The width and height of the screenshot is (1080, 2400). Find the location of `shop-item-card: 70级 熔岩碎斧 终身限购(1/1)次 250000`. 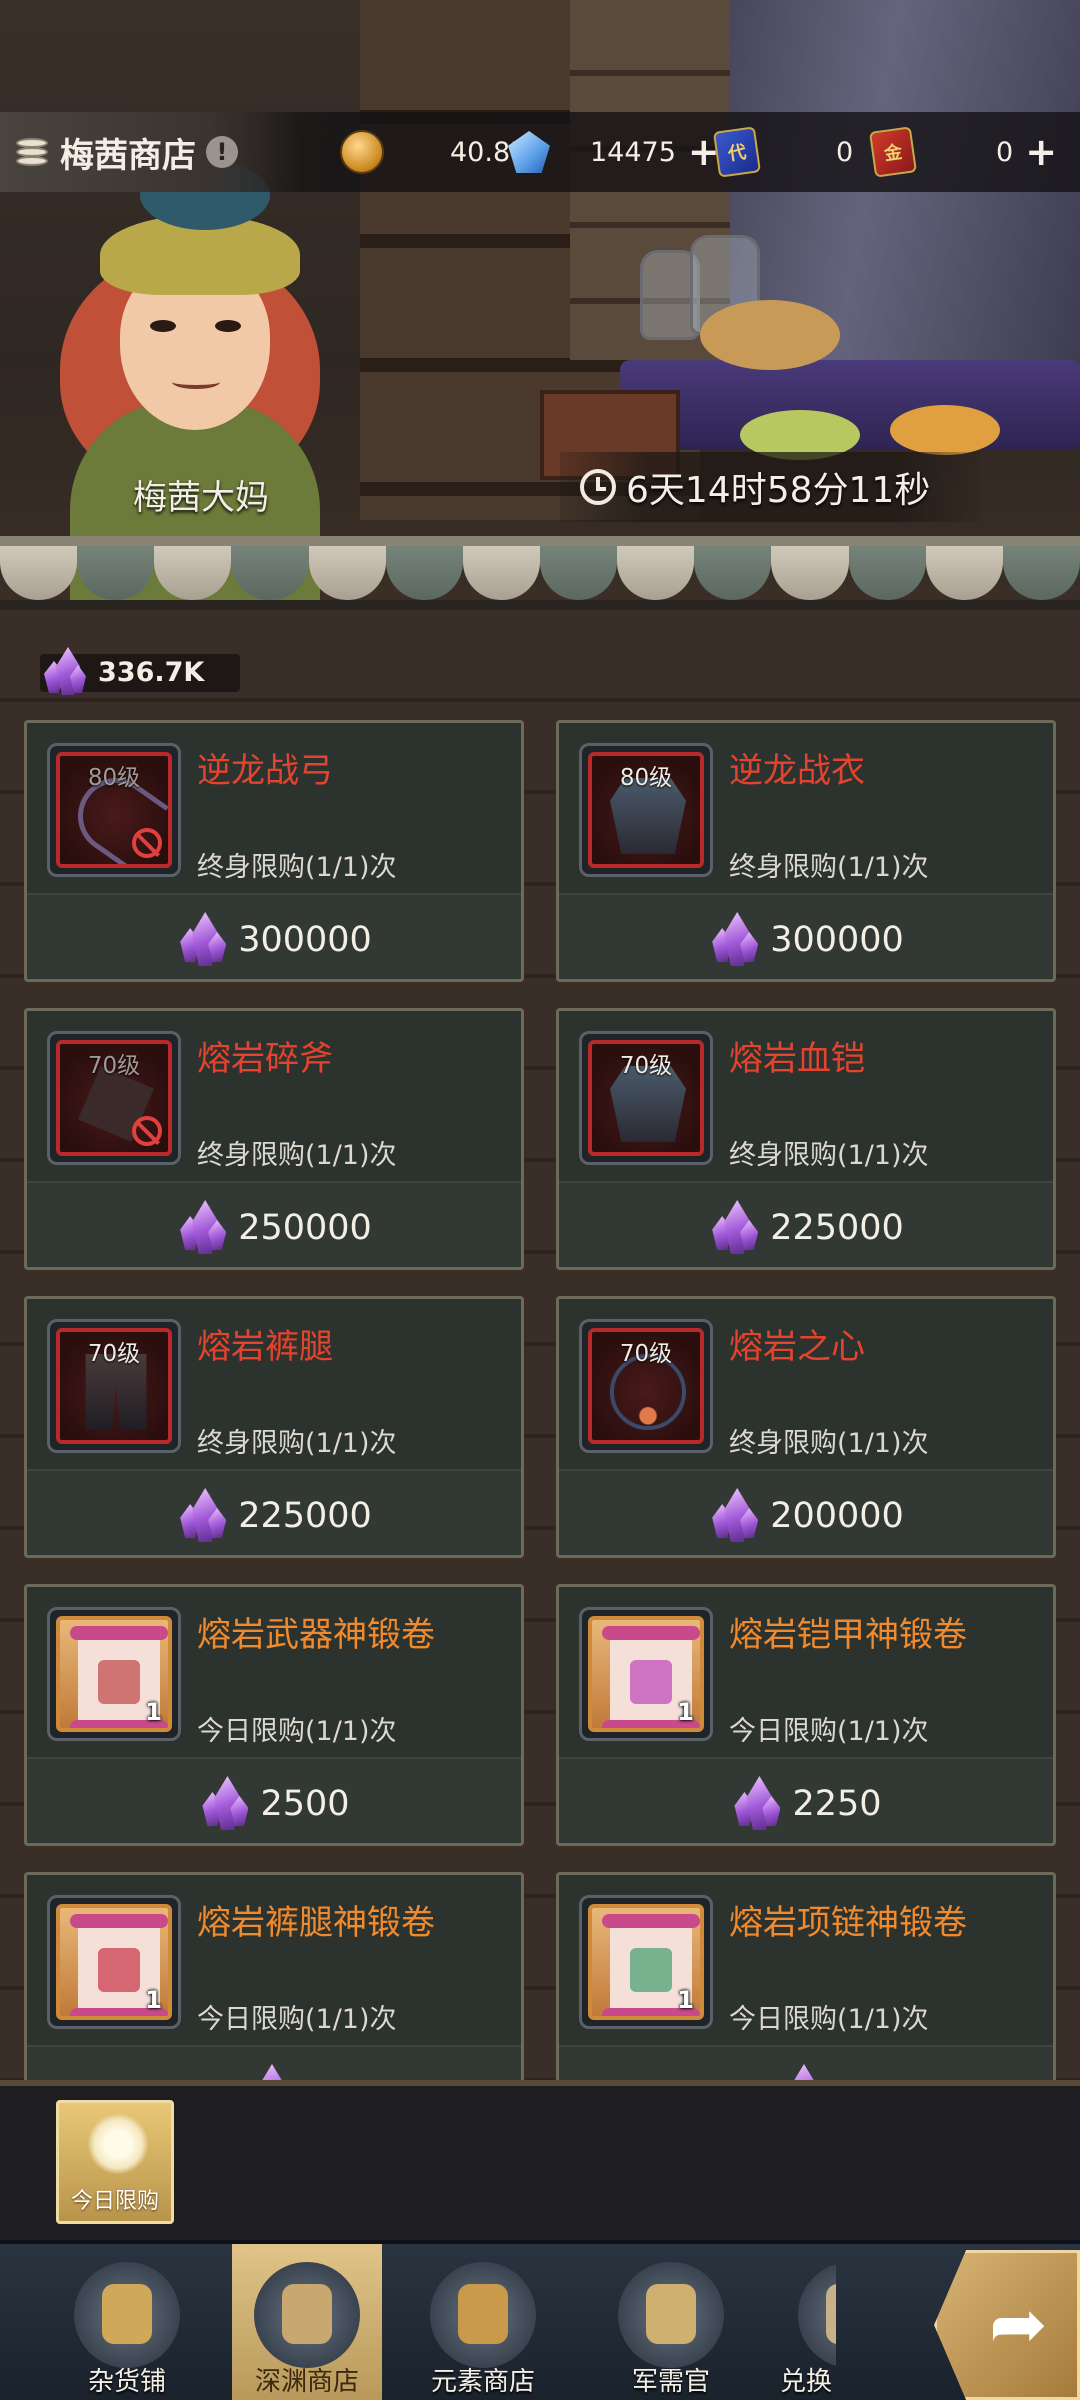

shop-item-card: 70级 熔岩碎斧 终身限购(1/1)次 250000 is located at coordinates (274, 1139).